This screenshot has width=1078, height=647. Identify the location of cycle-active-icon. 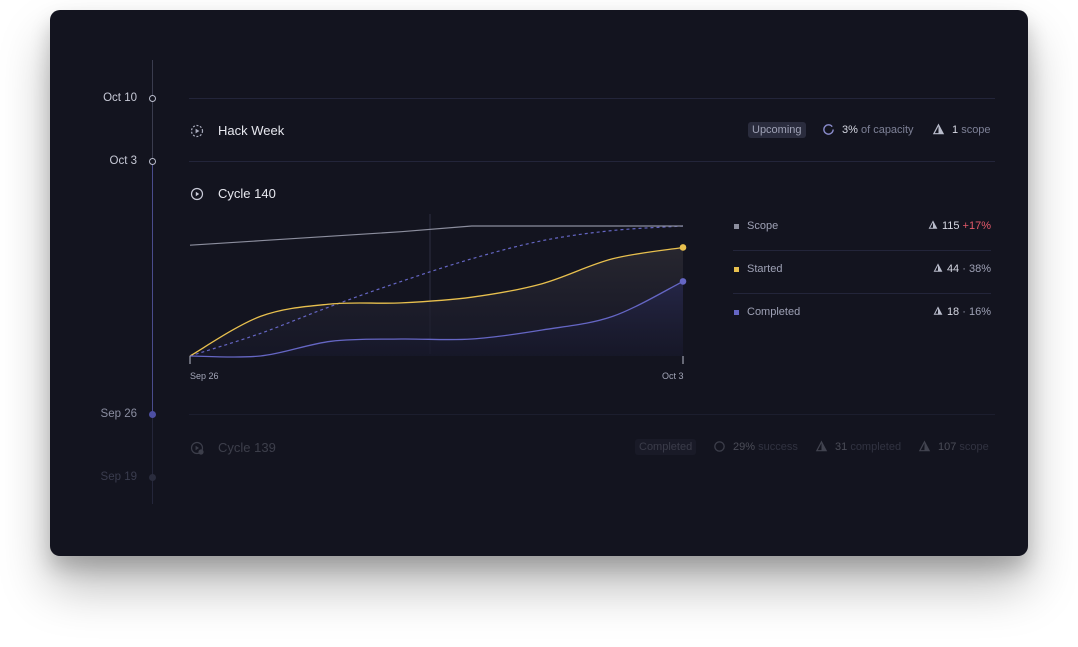
(197, 194).